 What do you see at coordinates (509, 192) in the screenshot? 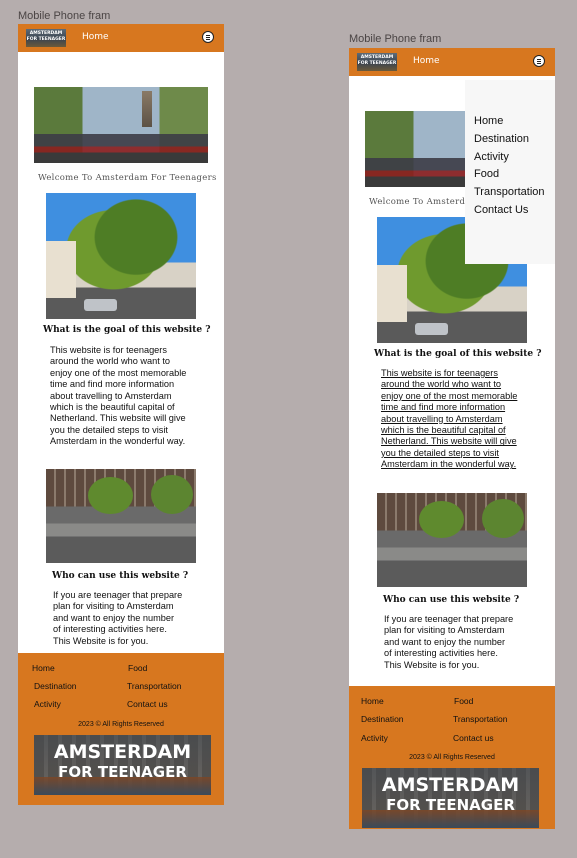
I see `dropdown-item-transportation: Transportation` at bounding box center [509, 192].